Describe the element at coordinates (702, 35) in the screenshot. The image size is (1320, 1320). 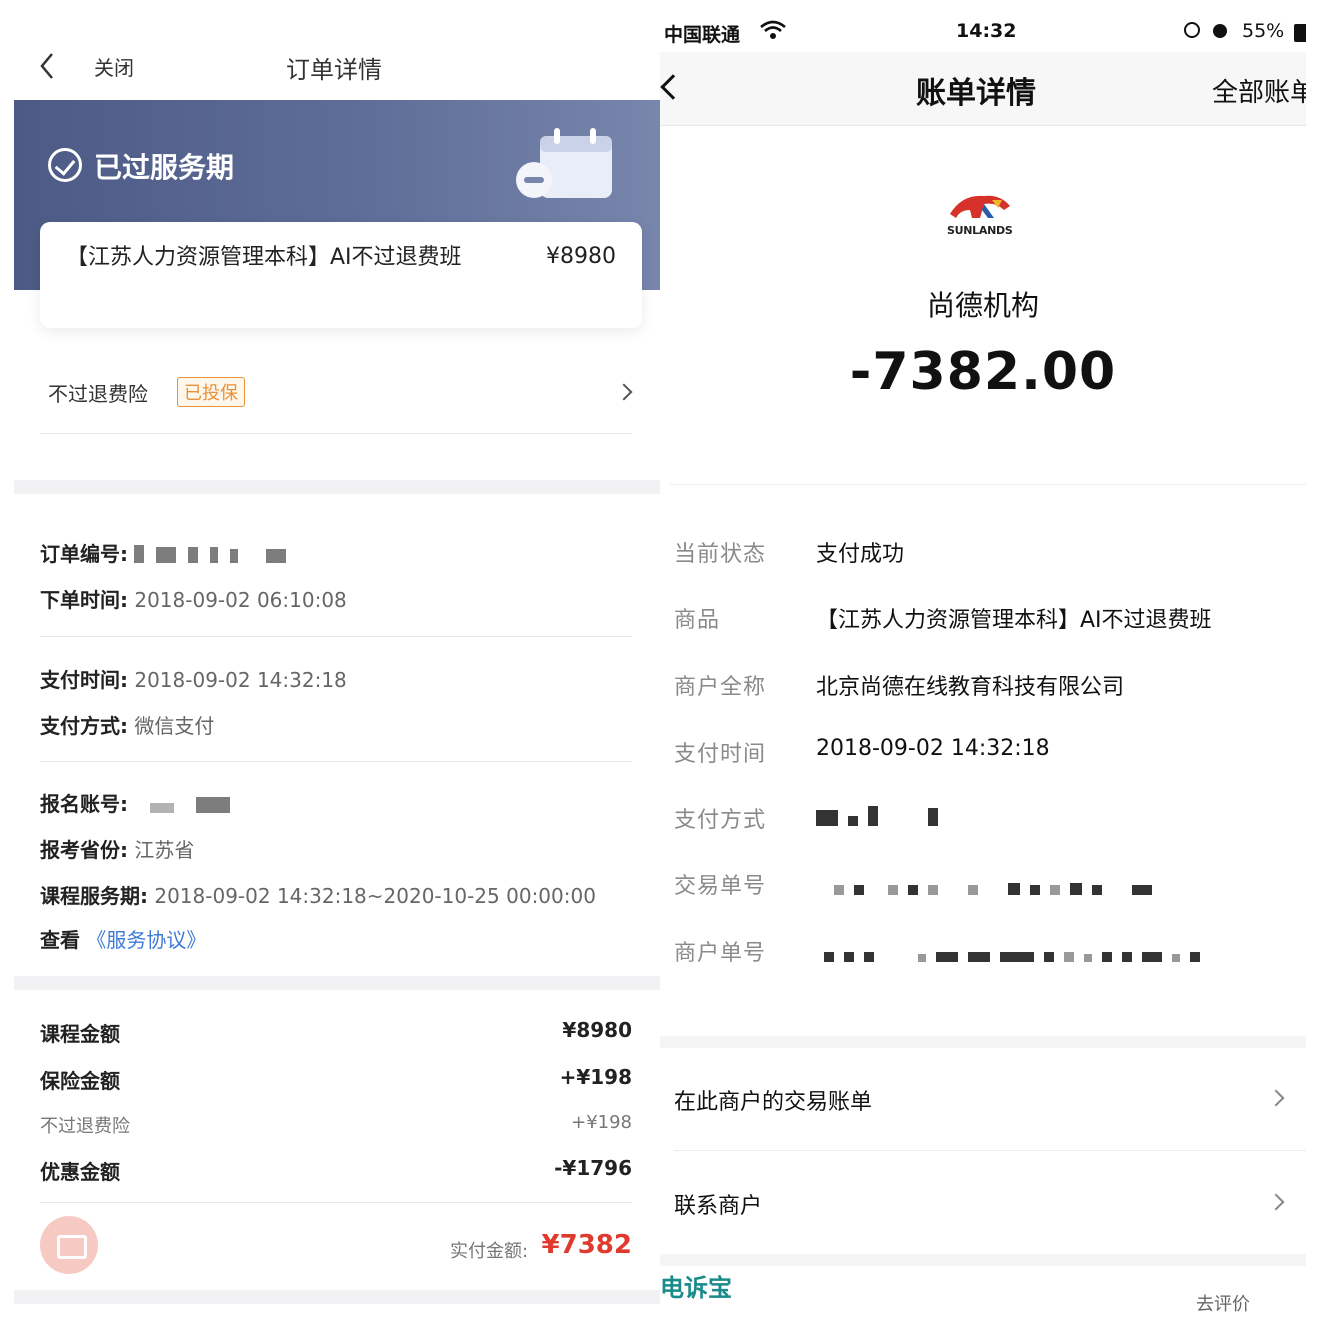
I see `carrier-name: 中国联通` at that location.